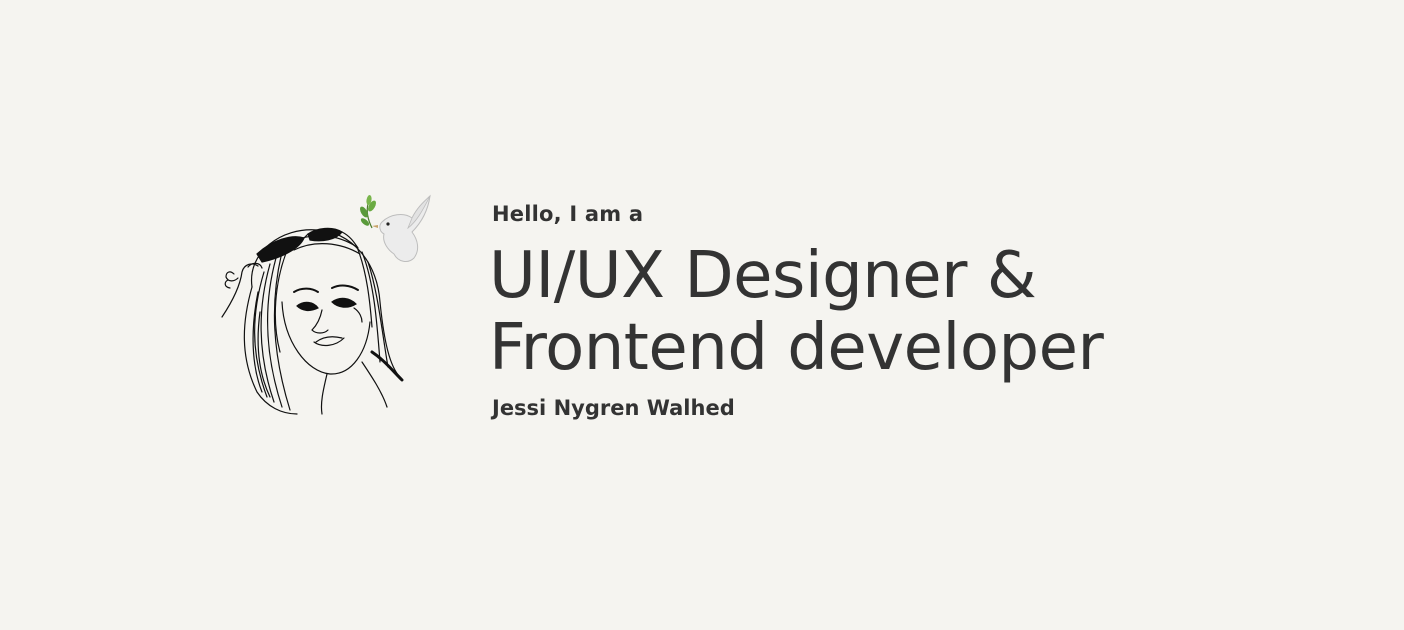  Describe the element at coordinates (763, 276) in the screenshot. I see `headline-line-1: UI/UX Designer &` at that location.